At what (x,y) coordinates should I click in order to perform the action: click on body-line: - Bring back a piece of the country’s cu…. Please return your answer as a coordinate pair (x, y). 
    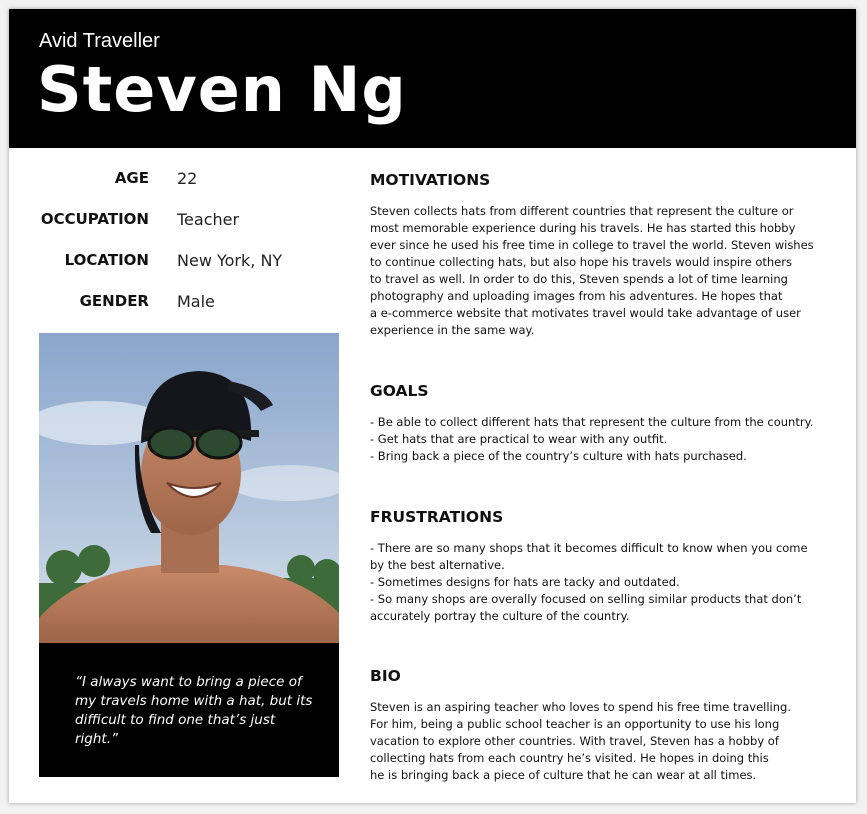
    Looking at the image, I should click on (558, 456).